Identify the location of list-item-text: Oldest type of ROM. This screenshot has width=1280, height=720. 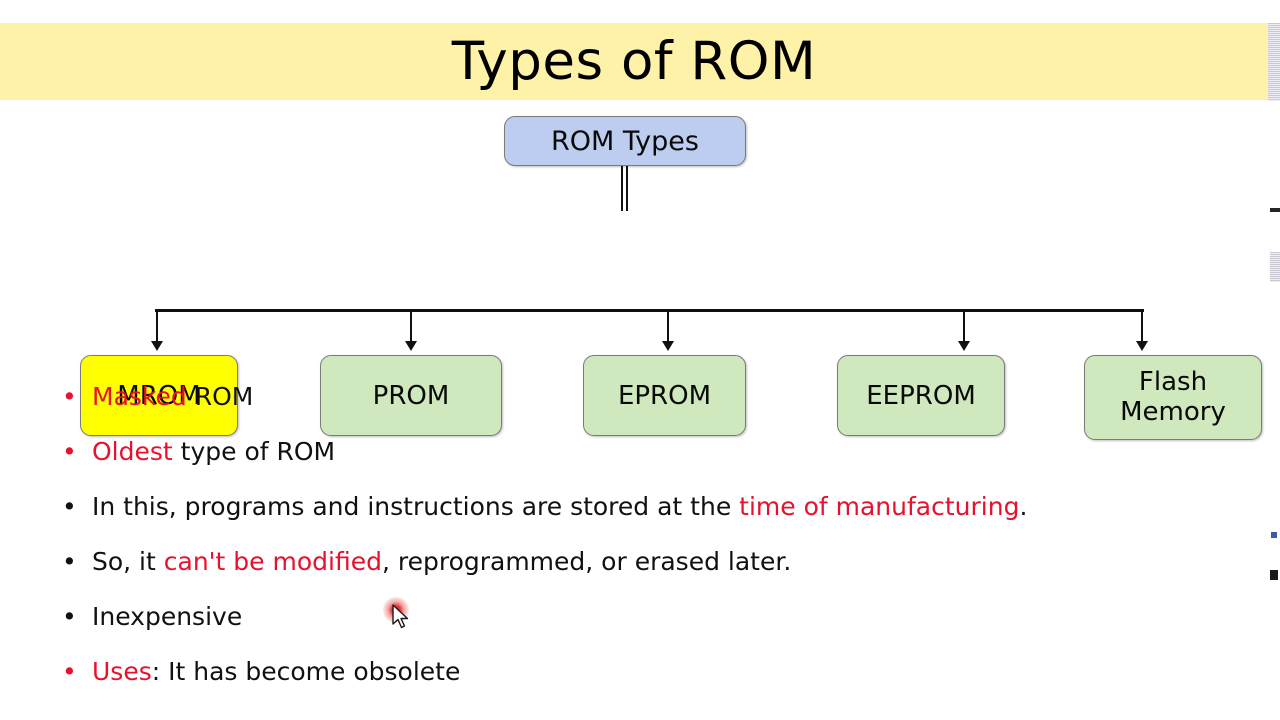
(213, 451).